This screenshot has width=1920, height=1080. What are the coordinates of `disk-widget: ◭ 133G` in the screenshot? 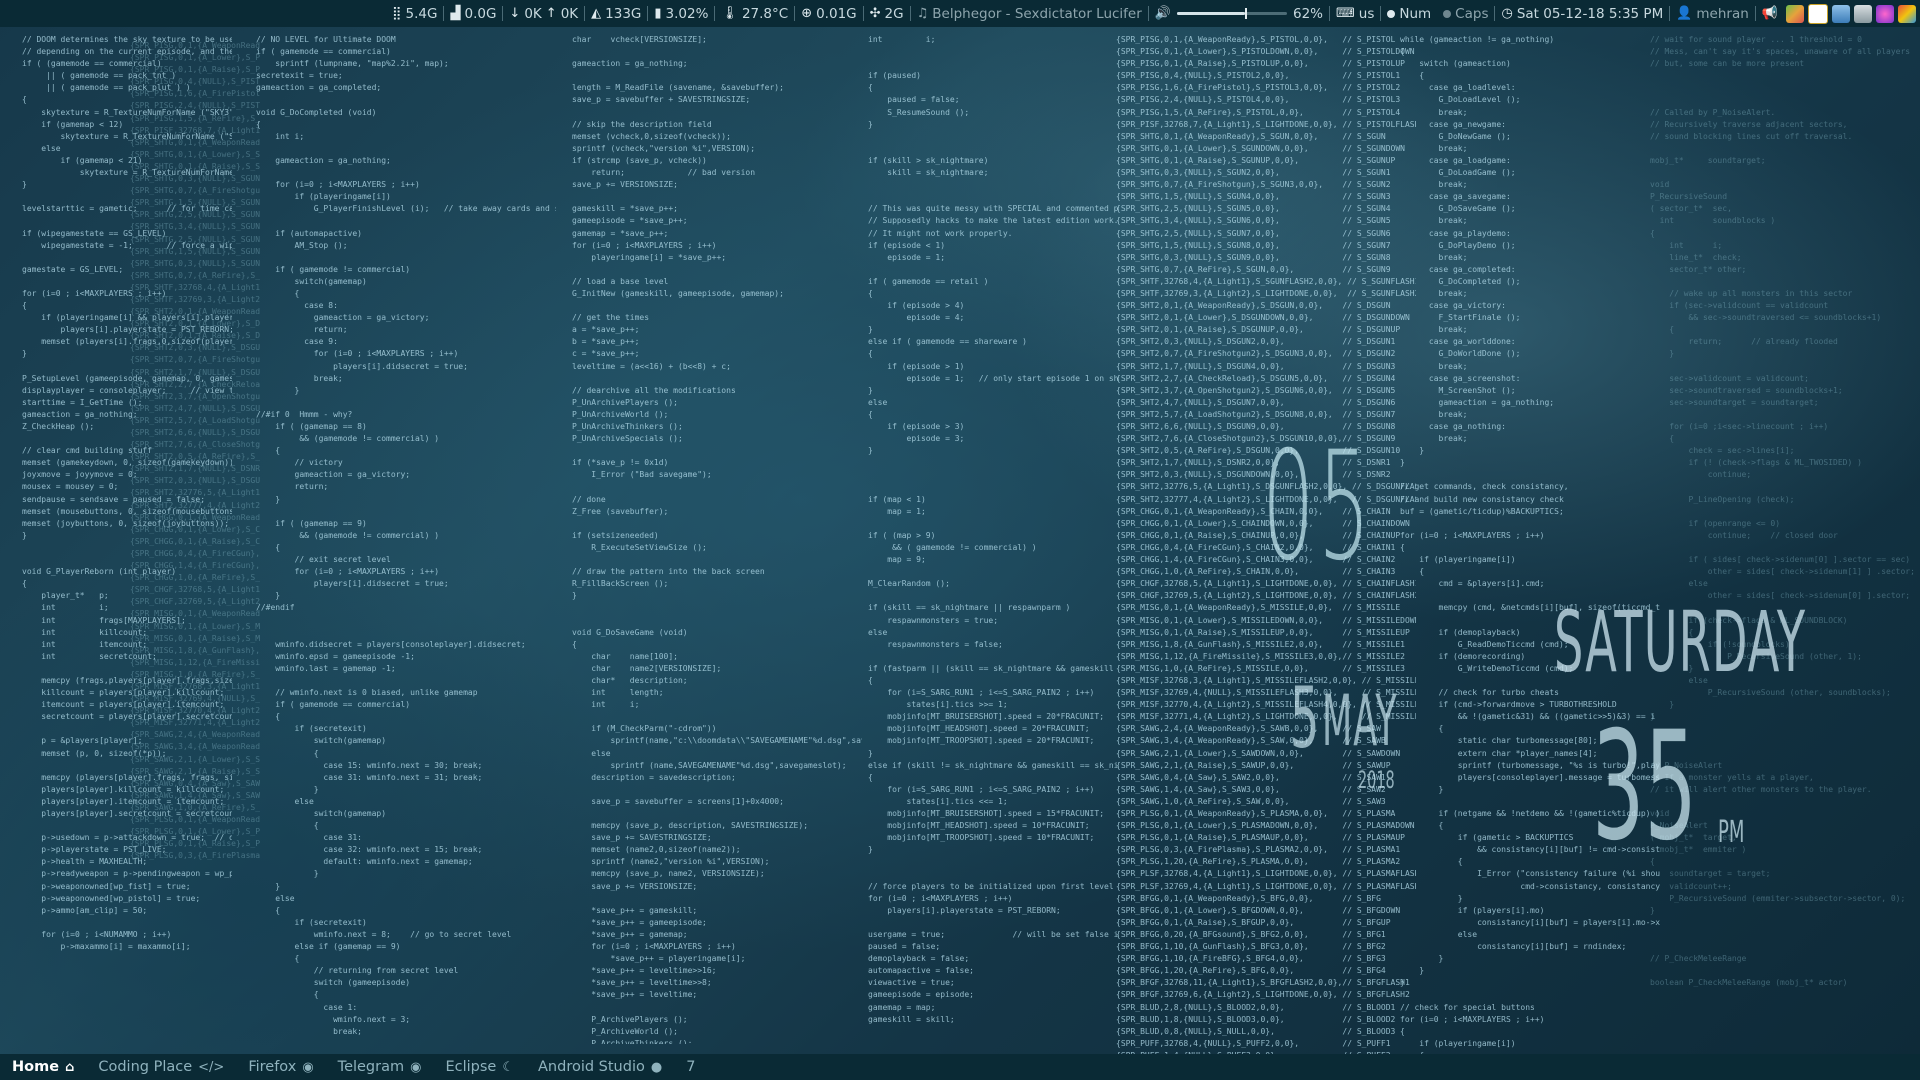 It's located at (616, 13).